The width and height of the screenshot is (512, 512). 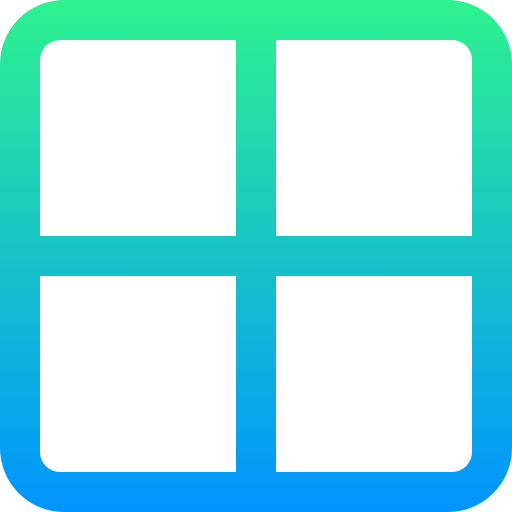 I want to click on grid-cell-bottom-left, so click(x=138, y=374).